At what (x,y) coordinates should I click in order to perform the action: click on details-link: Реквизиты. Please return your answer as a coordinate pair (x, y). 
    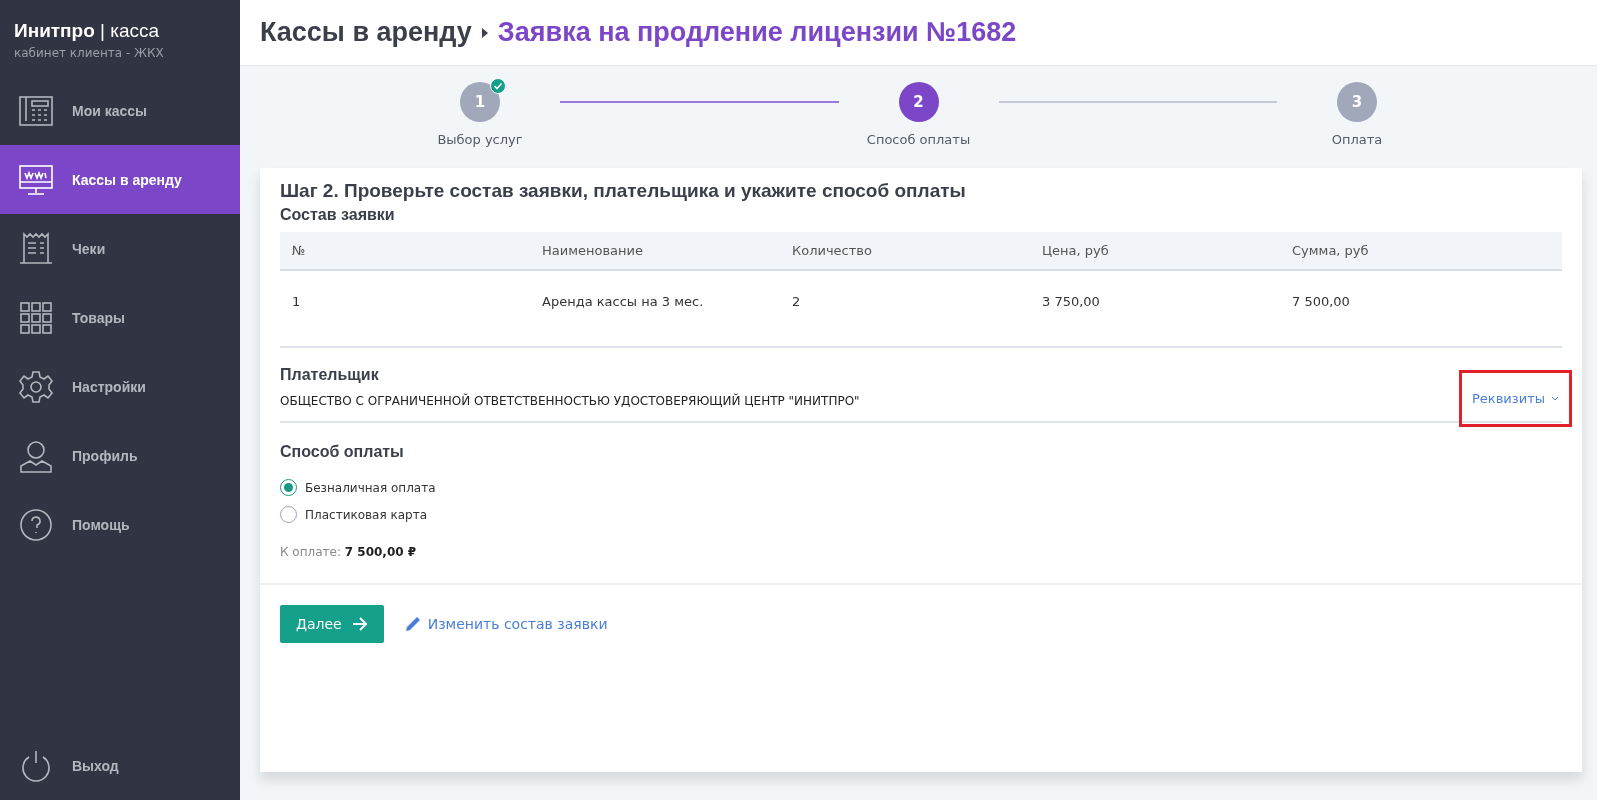
    Looking at the image, I should click on (1515, 398).